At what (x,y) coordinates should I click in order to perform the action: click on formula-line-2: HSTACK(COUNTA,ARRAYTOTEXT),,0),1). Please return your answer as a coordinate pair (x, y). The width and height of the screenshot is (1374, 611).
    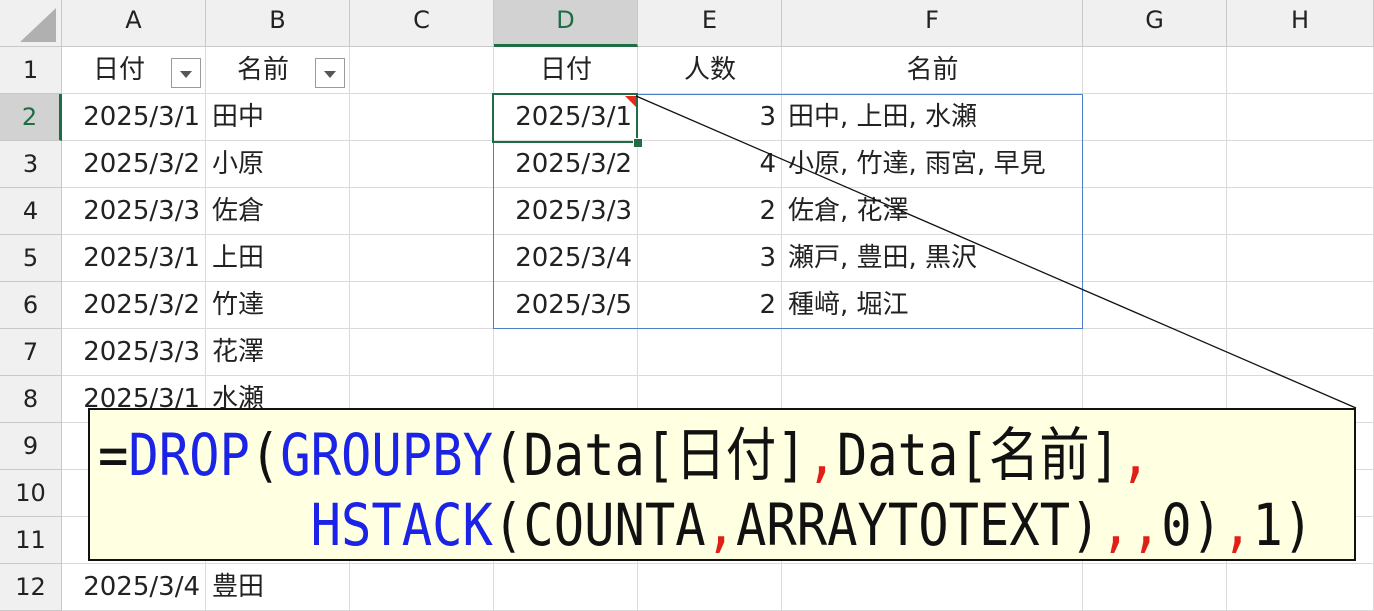
    Looking at the image, I should click on (706, 525).